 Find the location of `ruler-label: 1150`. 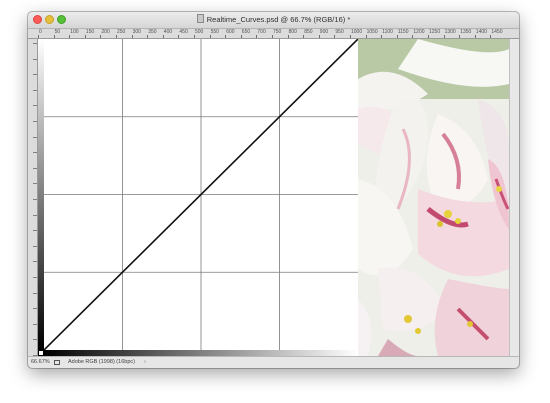

ruler-label: 1150 is located at coordinates (403, 32).